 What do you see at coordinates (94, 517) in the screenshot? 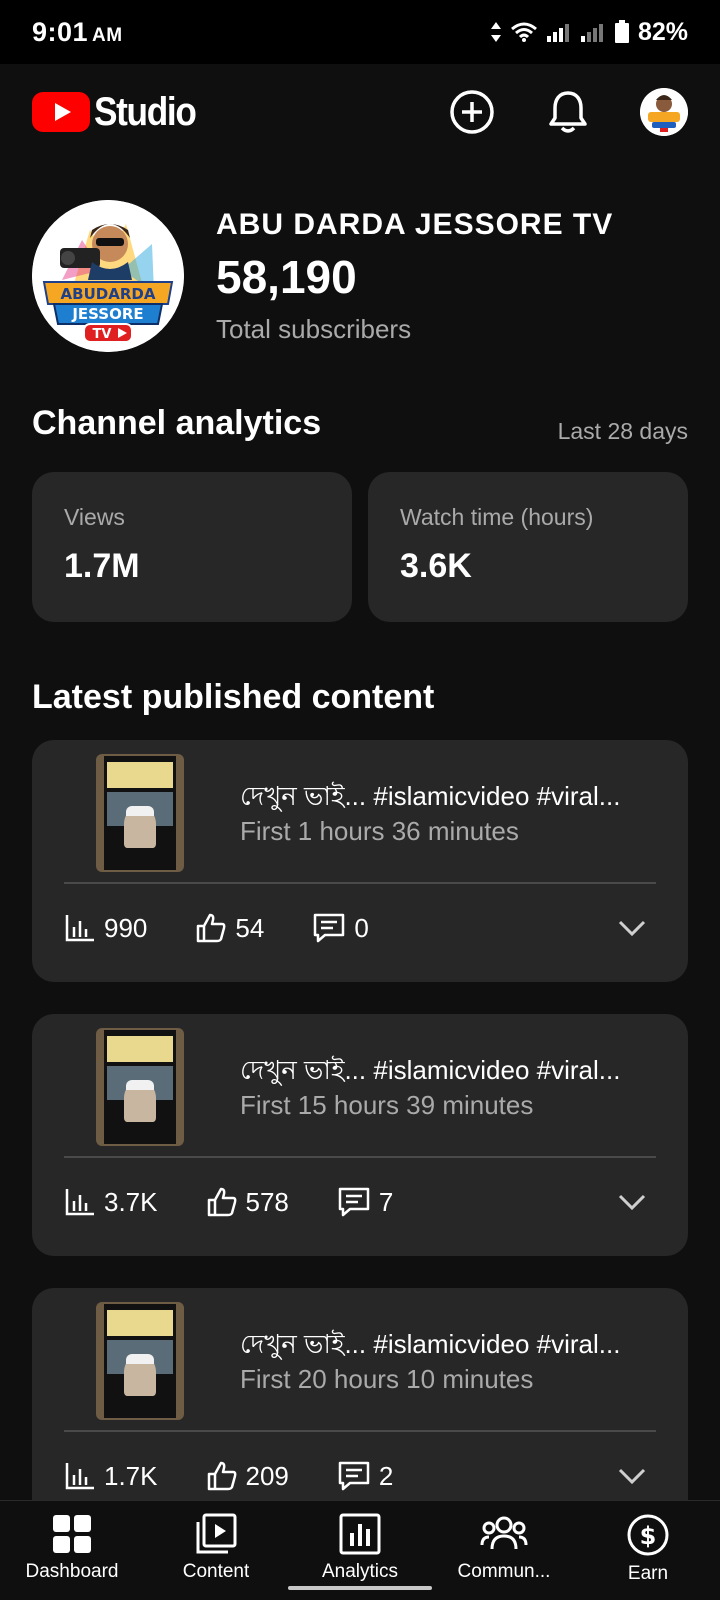
I see `metric-label: Views` at bounding box center [94, 517].